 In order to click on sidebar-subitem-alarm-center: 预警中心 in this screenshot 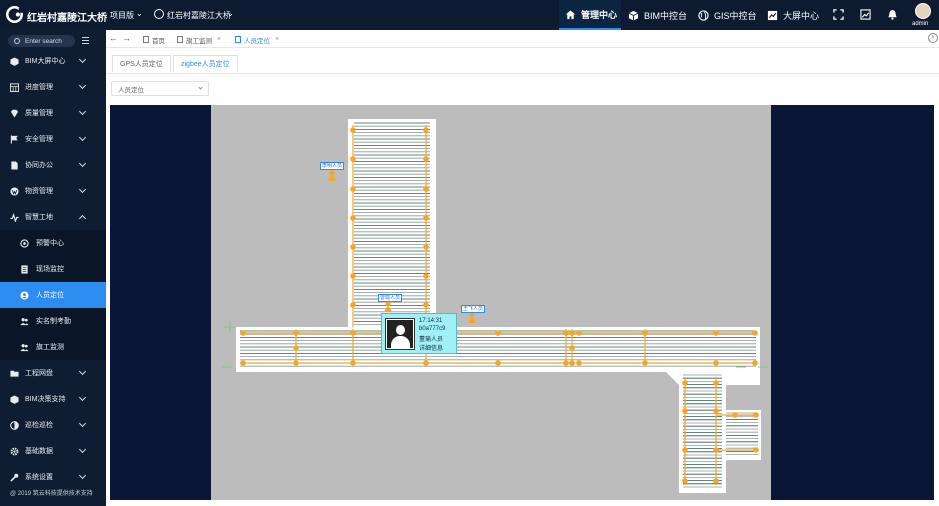, I will do `click(53, 243)`.